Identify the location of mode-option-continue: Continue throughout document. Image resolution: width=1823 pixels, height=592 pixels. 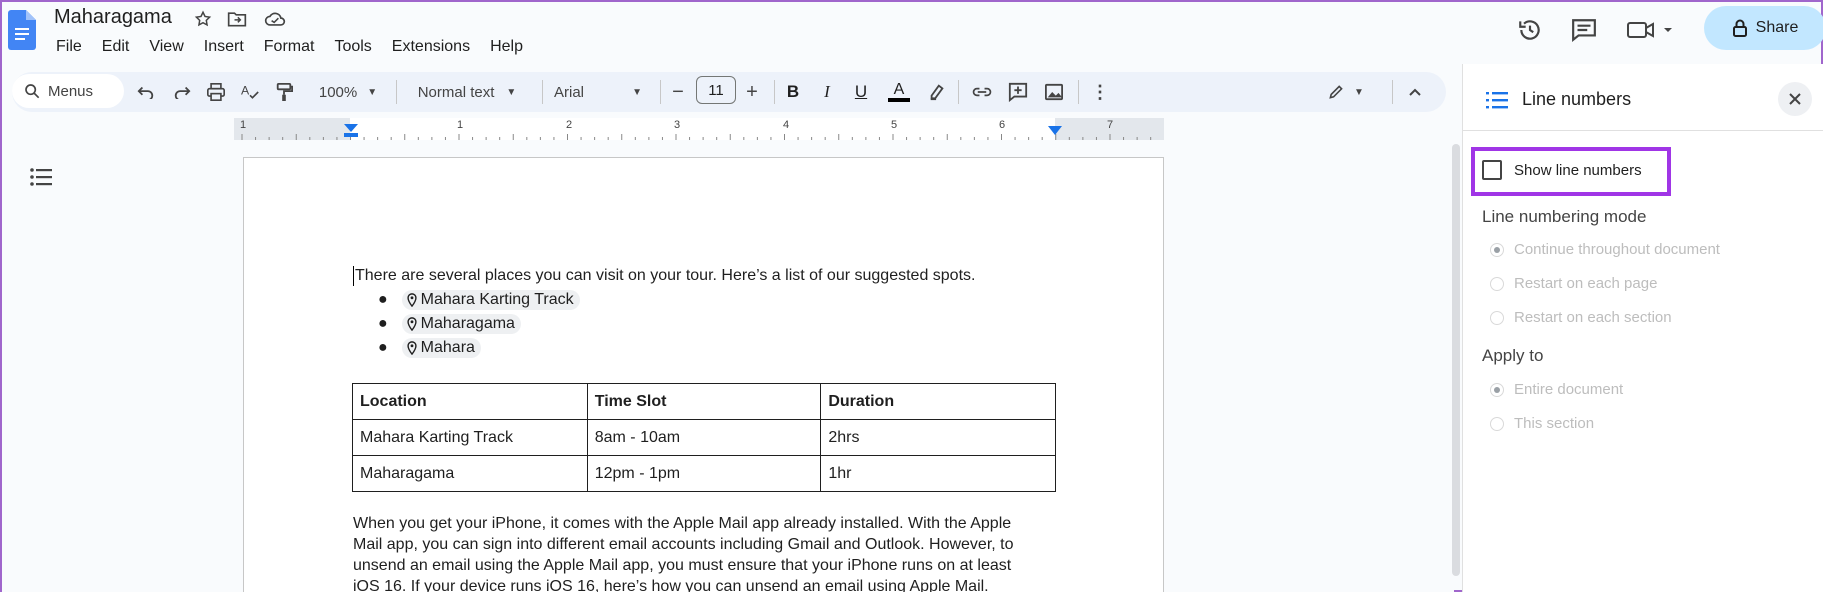
(1605, 249).